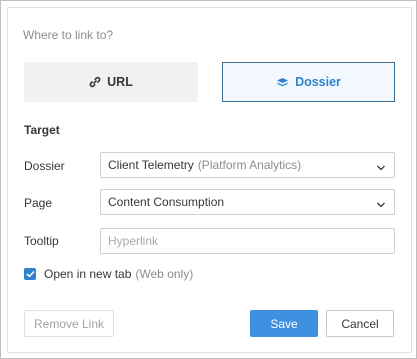  I want to click on page-select-value: Content Consumption, so click(166, 202).